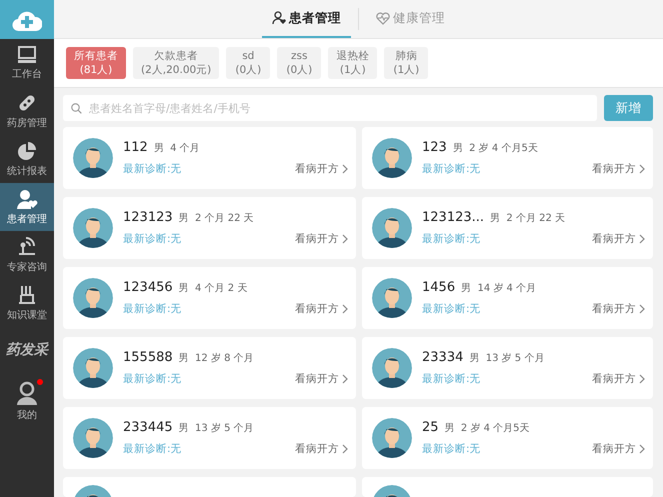 This screenshot has width=663, height=497. Describe the element at coordinates (498, 288) in the screenshot. I see `patient-info: 男 14 岁 4 个月` at that location.